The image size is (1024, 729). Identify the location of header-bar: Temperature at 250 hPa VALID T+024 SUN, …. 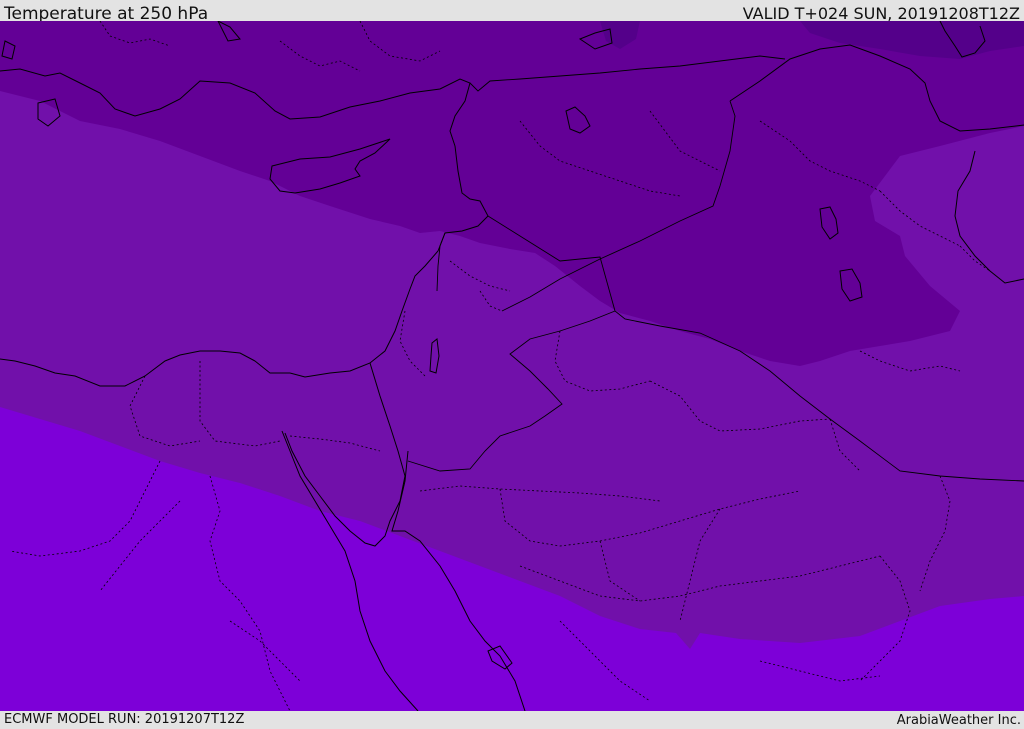
(512, 12).